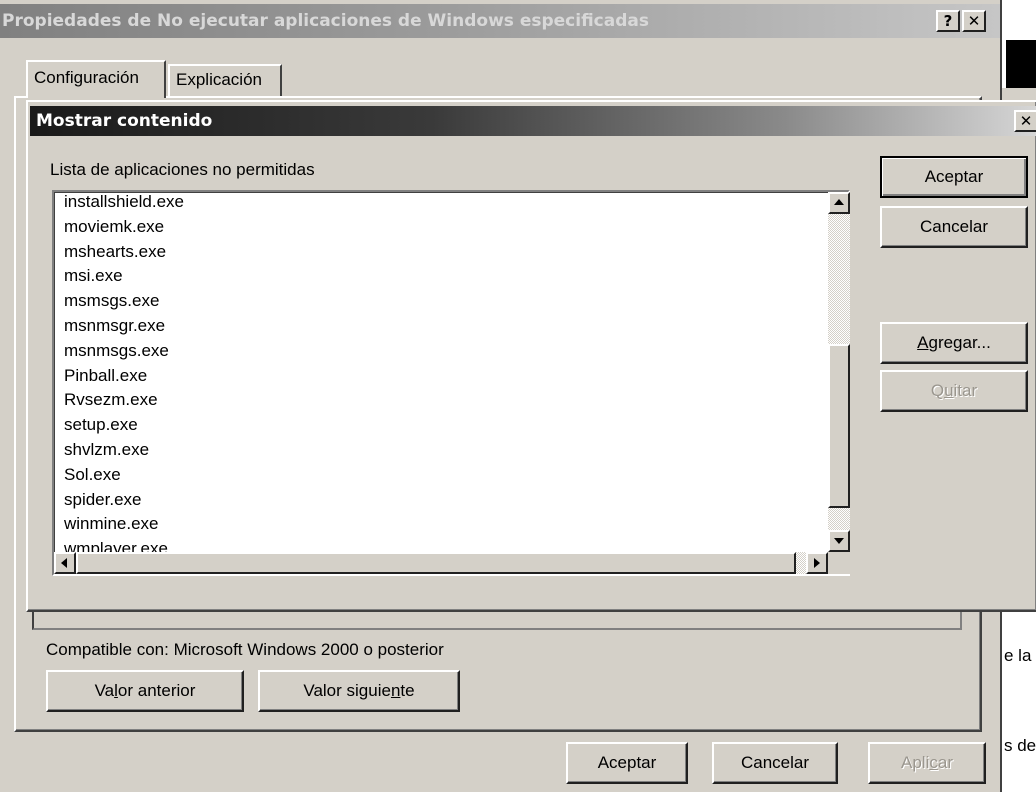  What do you see at coordinates (444, 544) in the screenshot?
I see `list-item: wmplayer.exe` at bounding box center [444, 544].